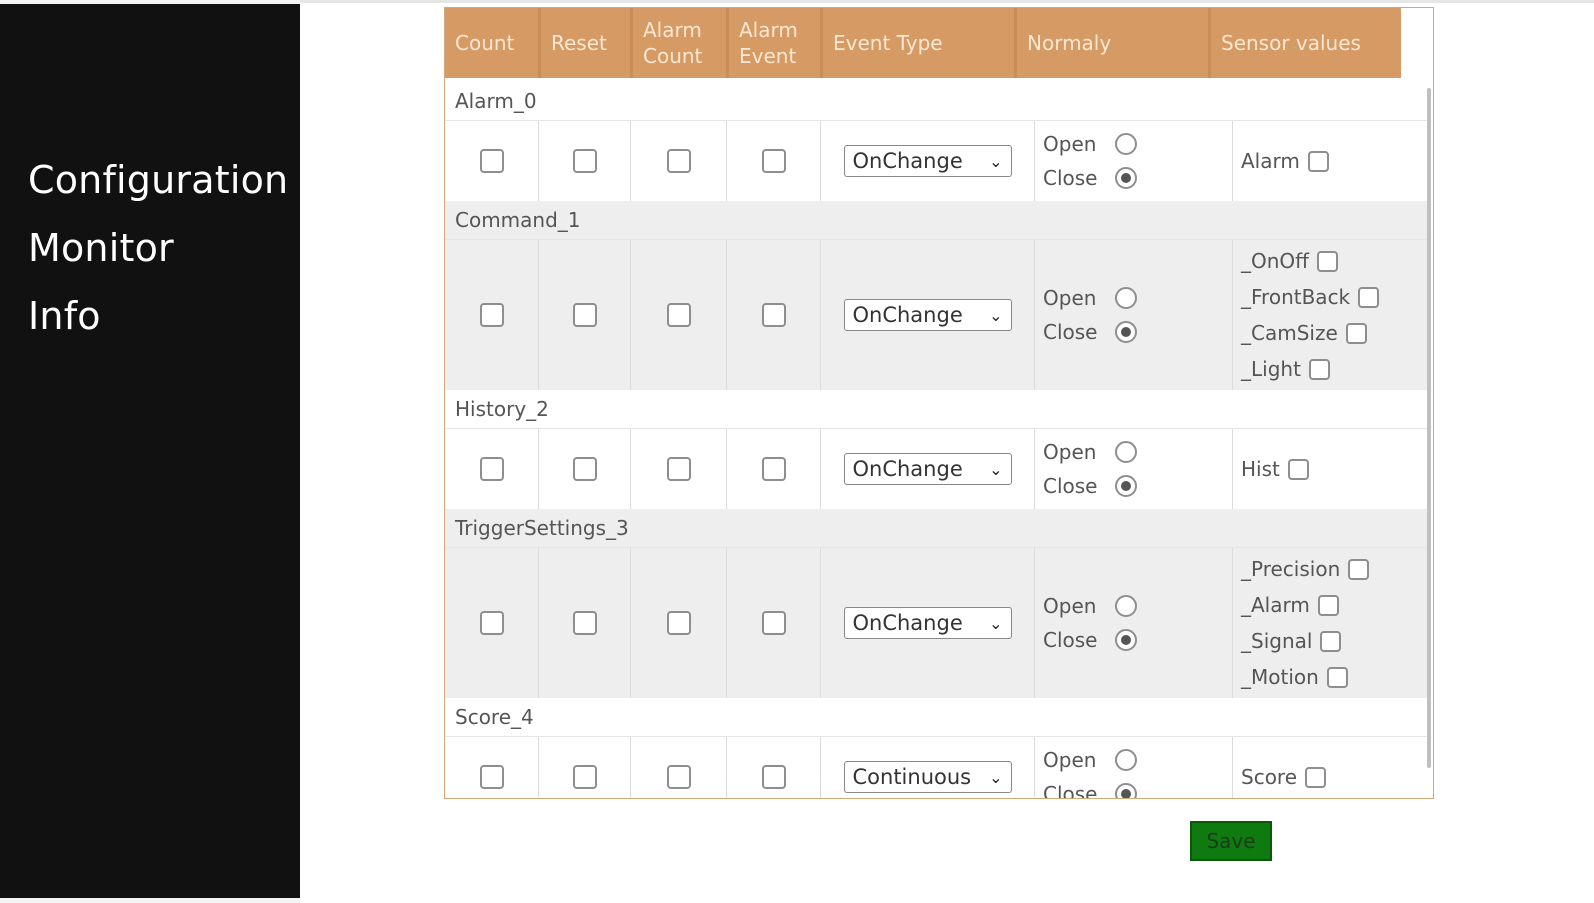 This screenshot has height=903, width=1594. Describe the element at coordinates (1284, 777) in the screenshot. I see `sensor-value-item: Score` at that location.